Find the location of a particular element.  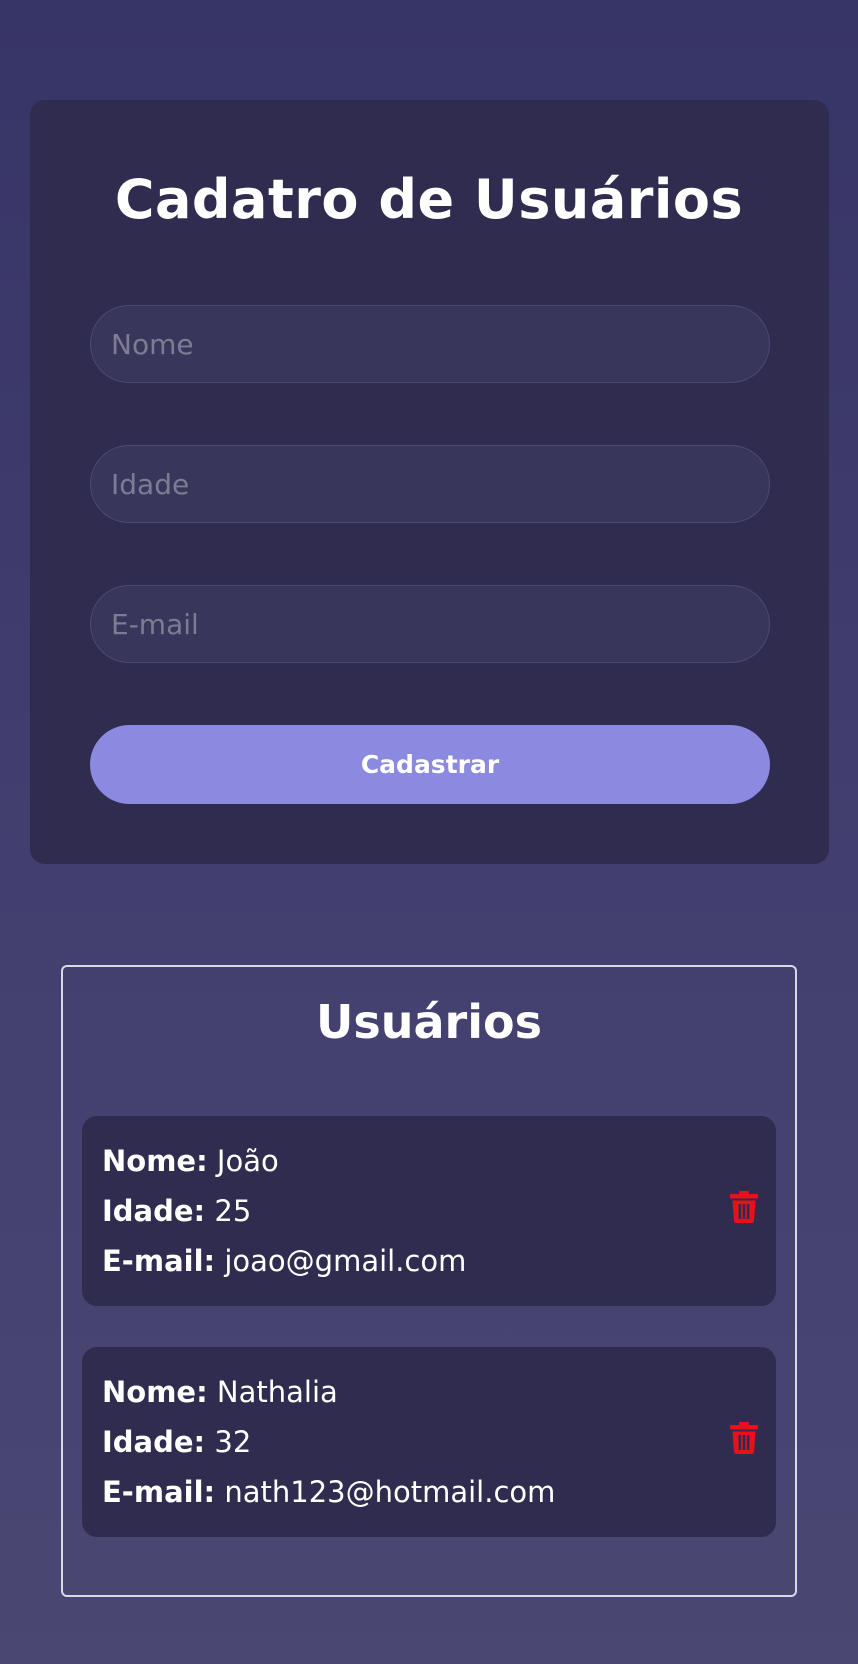

user-name-line: Nome: João is located at coordinates (190, 1161).